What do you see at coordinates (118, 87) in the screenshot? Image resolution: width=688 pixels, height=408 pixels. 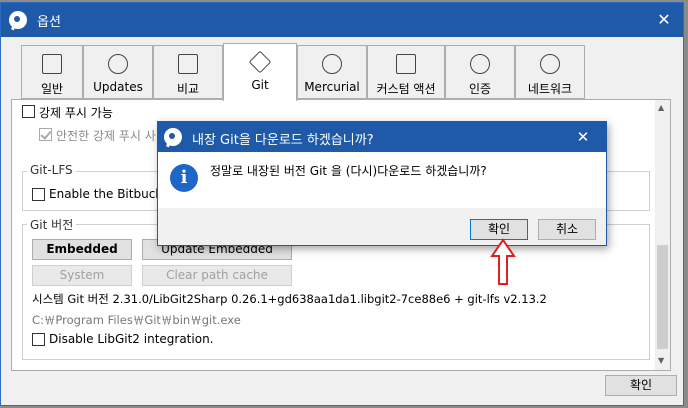 I see `tab-label: Updates` at bounding box center [118, 87].